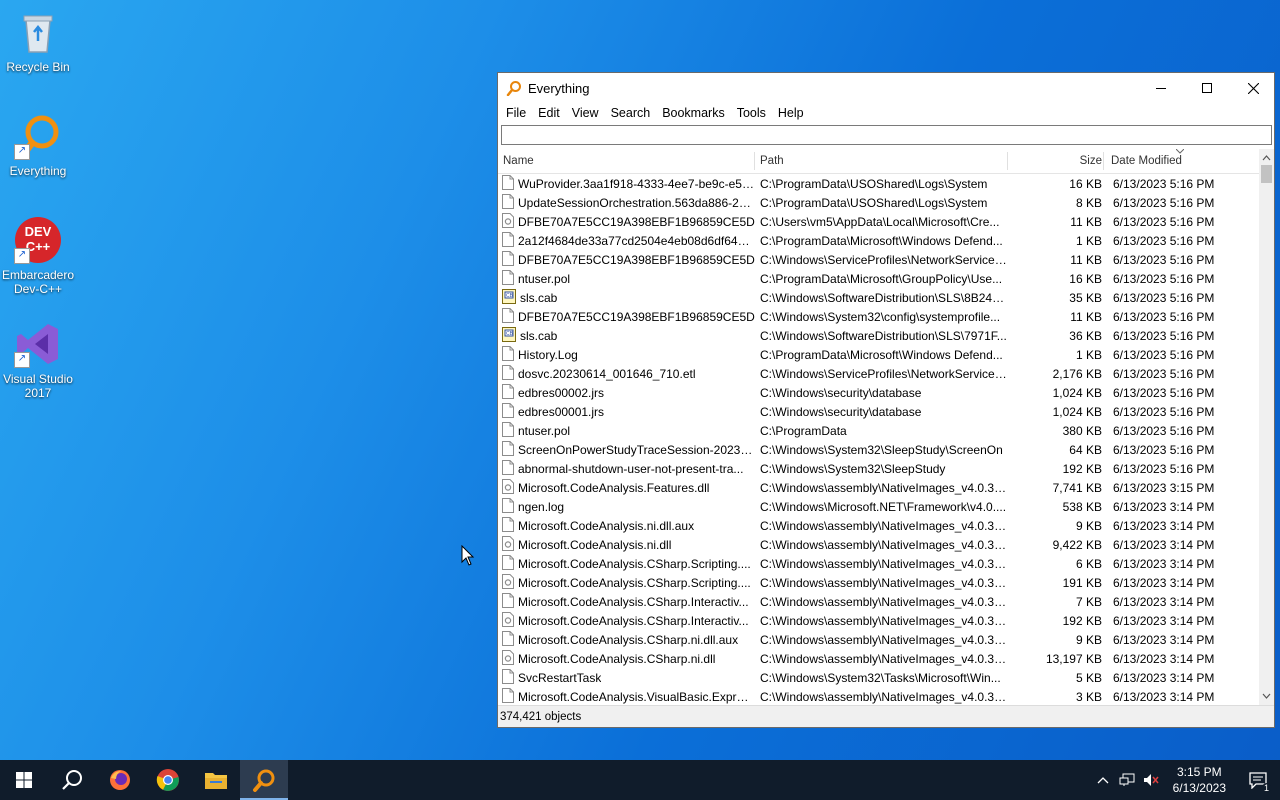  What do you see at coordinates (631, 113) in the screenshot?
I see `menu-search: Search` at bounding box center [631, 113].